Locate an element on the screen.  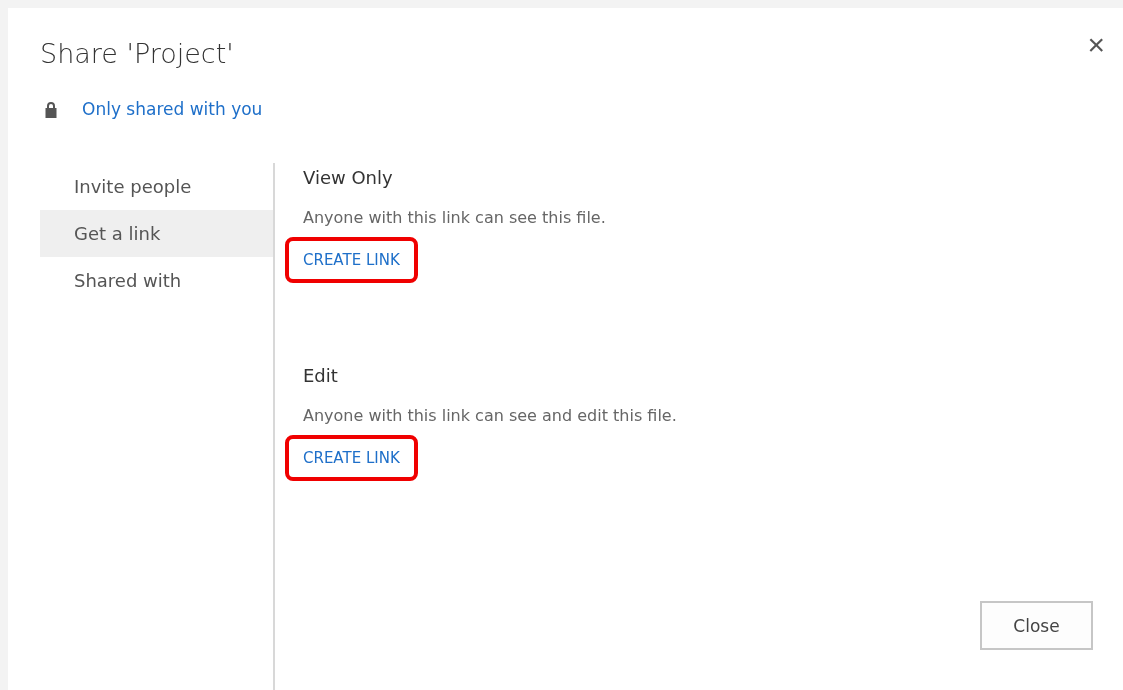
dialog-title: Share 'Project' is located at coordinates (137, 53).